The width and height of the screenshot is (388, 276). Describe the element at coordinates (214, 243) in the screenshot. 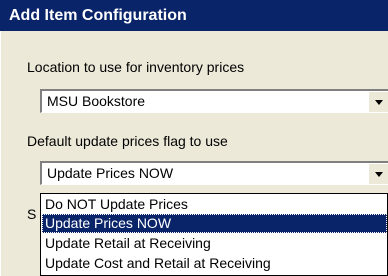

I see `price-flag-option-retail-at-receiving: Update Retail at Receiving` at that location.